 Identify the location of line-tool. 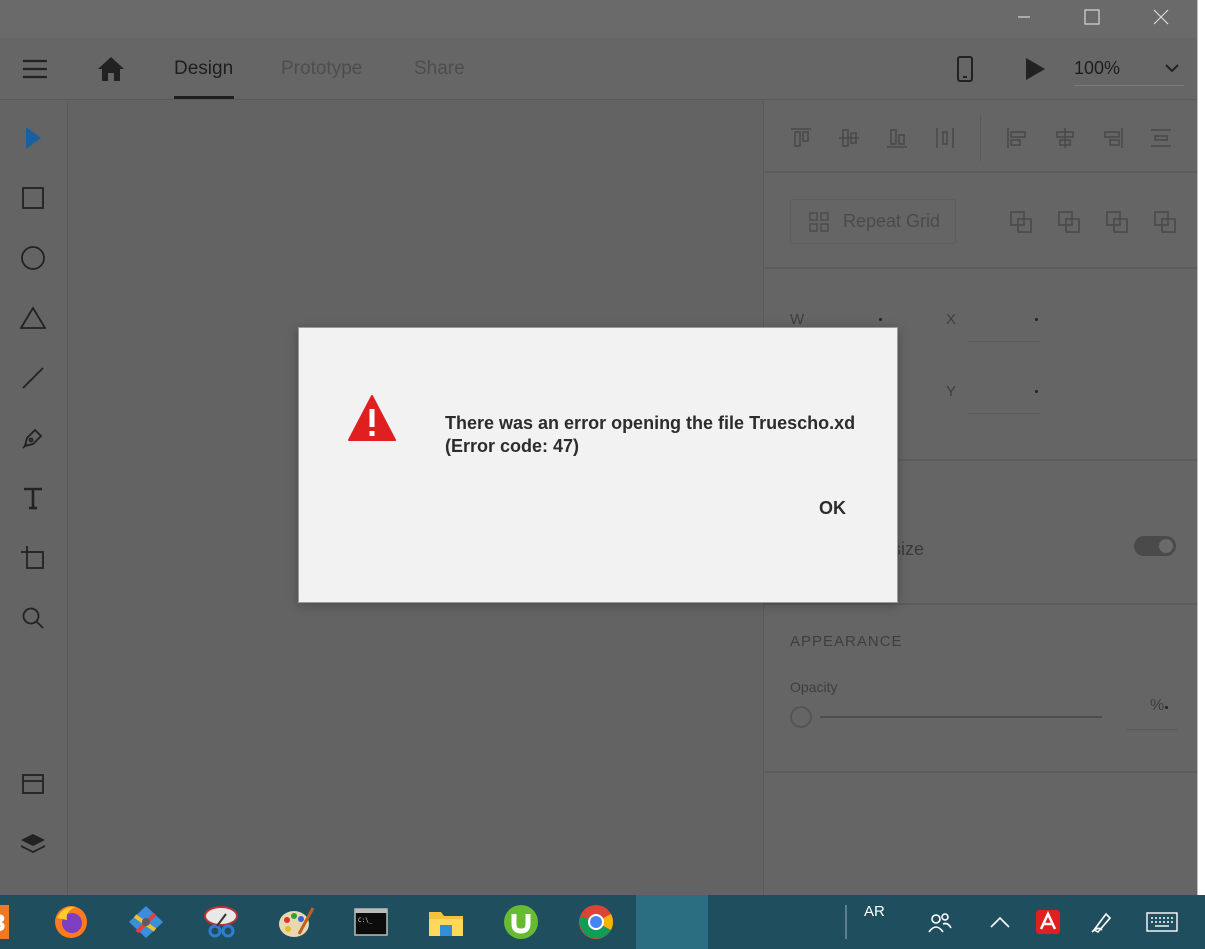
(33, 378).